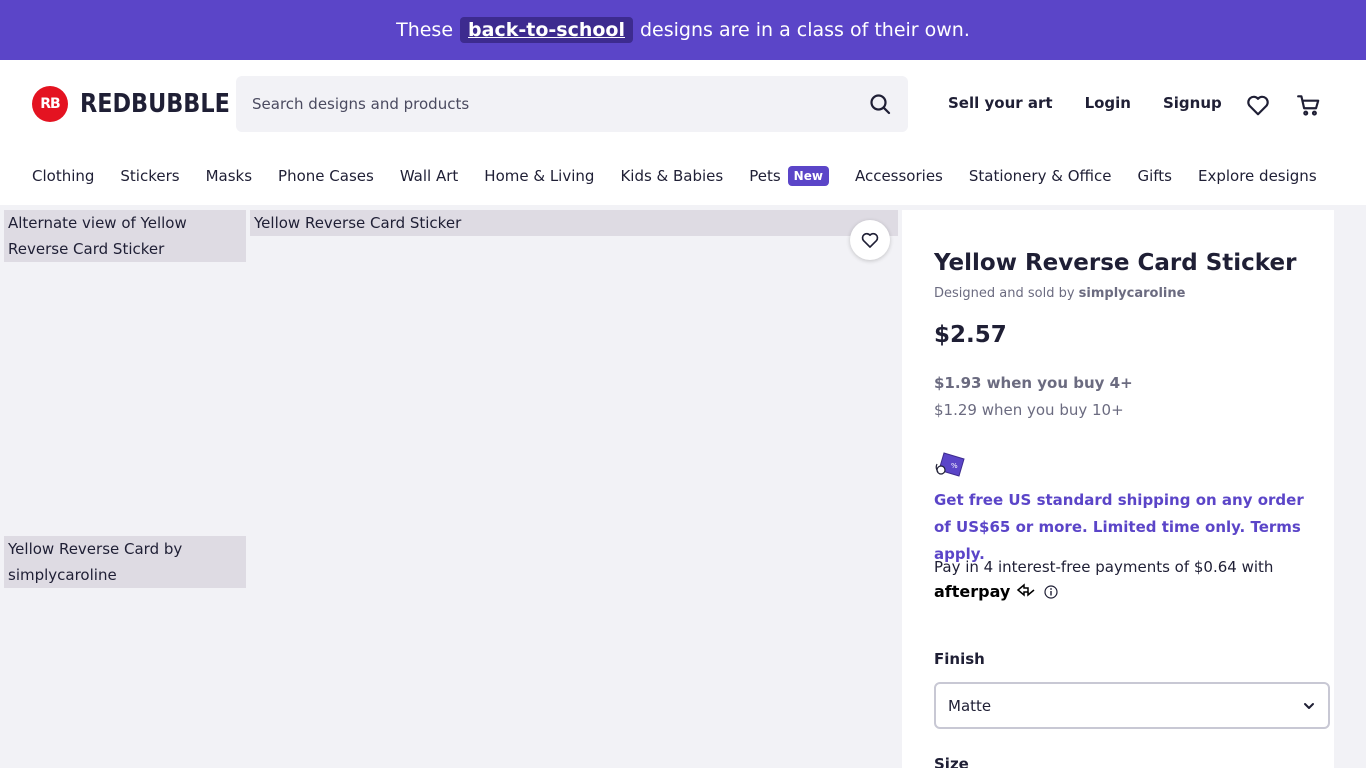  What do you see at coordinates (1029, 410) in the screenshot?
I see `bulk-price-tier-10: $1.29 when you buy 10+` at bounding box center [1029, 410].